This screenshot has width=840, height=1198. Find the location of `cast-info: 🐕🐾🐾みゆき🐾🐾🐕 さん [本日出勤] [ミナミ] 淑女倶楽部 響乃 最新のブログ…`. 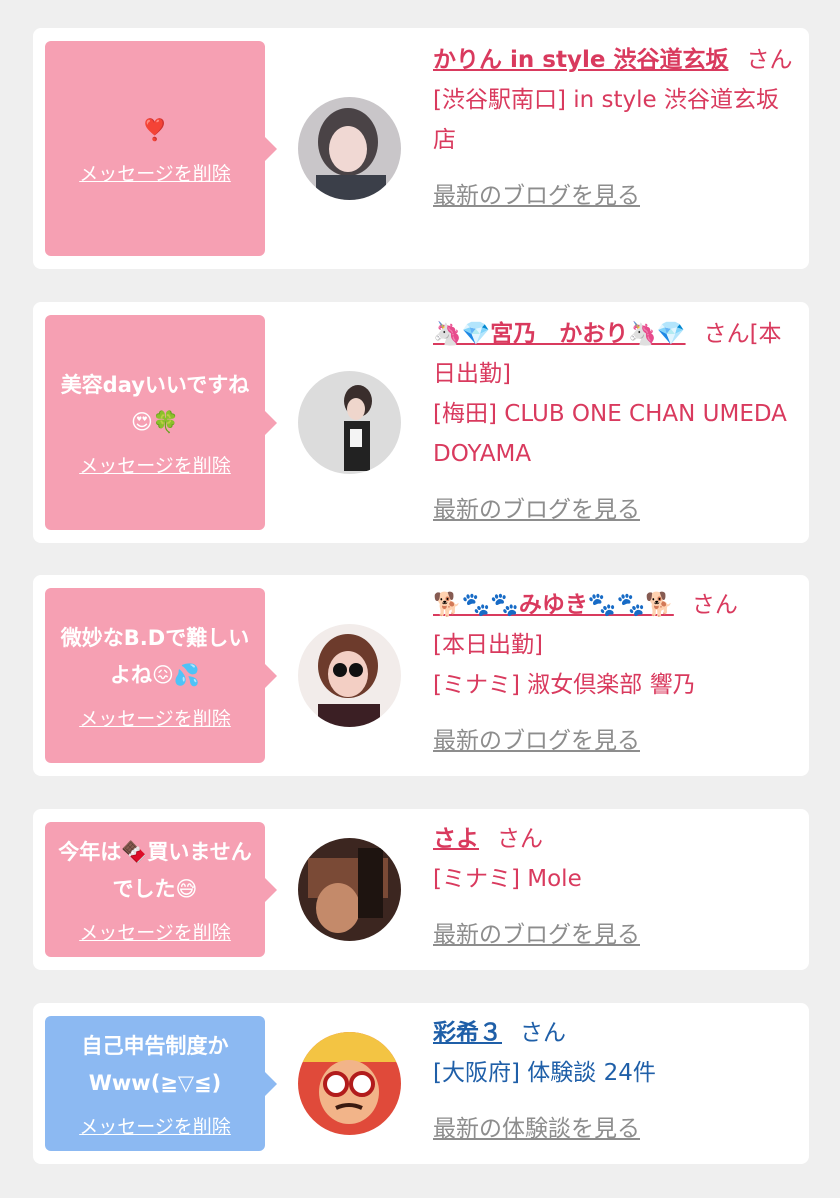

cast-info: 🐕🐾🐾みゆき🐾🐾🐕 さん [本日出勤] [ミナミ] 淑女倶楽部 響乃 最新のブログ… is located at coordinates (613, 673).